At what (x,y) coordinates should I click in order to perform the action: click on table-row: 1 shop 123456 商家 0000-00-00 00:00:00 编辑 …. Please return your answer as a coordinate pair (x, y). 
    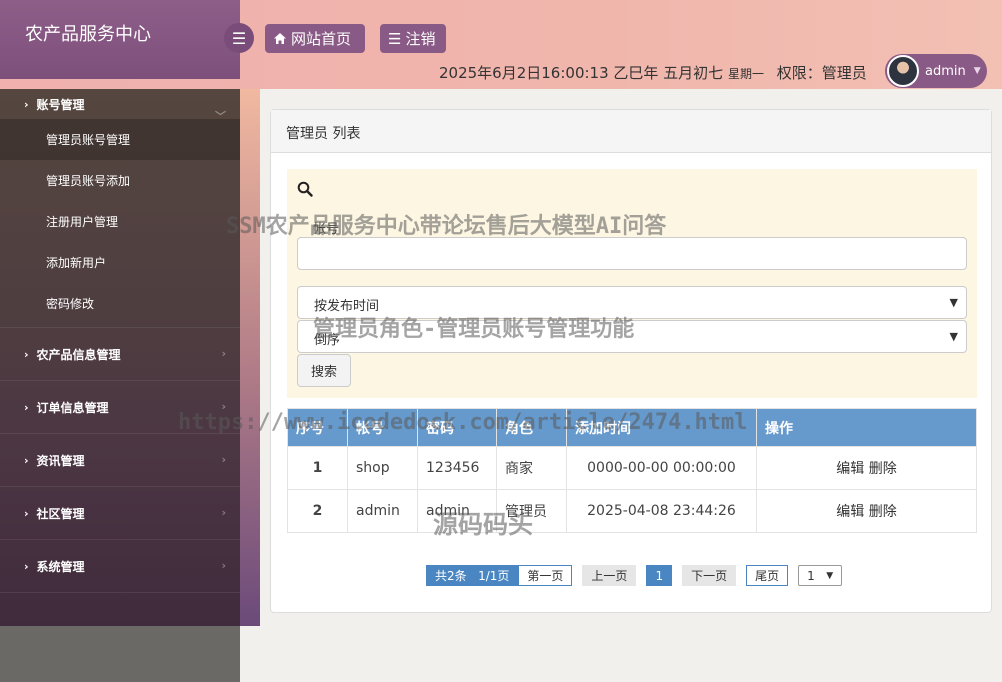
    Looking at the image, I should click on (632, 468).